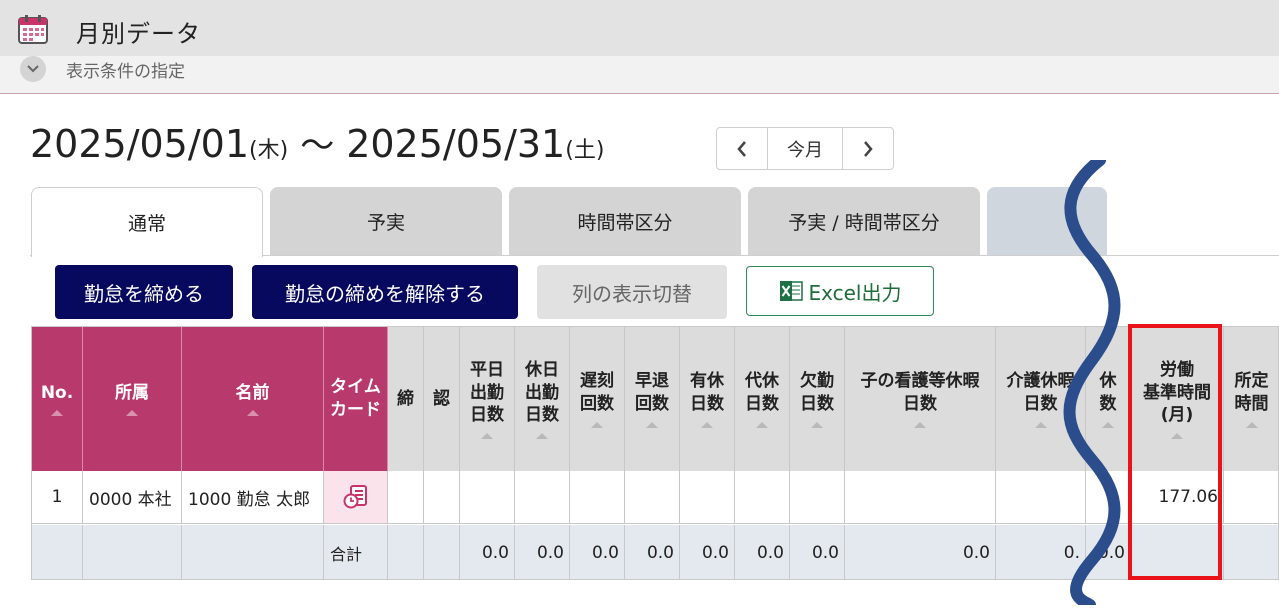 Image resolution: width=1279 pixels, height=615 pixels. I want to click on tab-time-zone: 時間帯区分, so click(625, 221).